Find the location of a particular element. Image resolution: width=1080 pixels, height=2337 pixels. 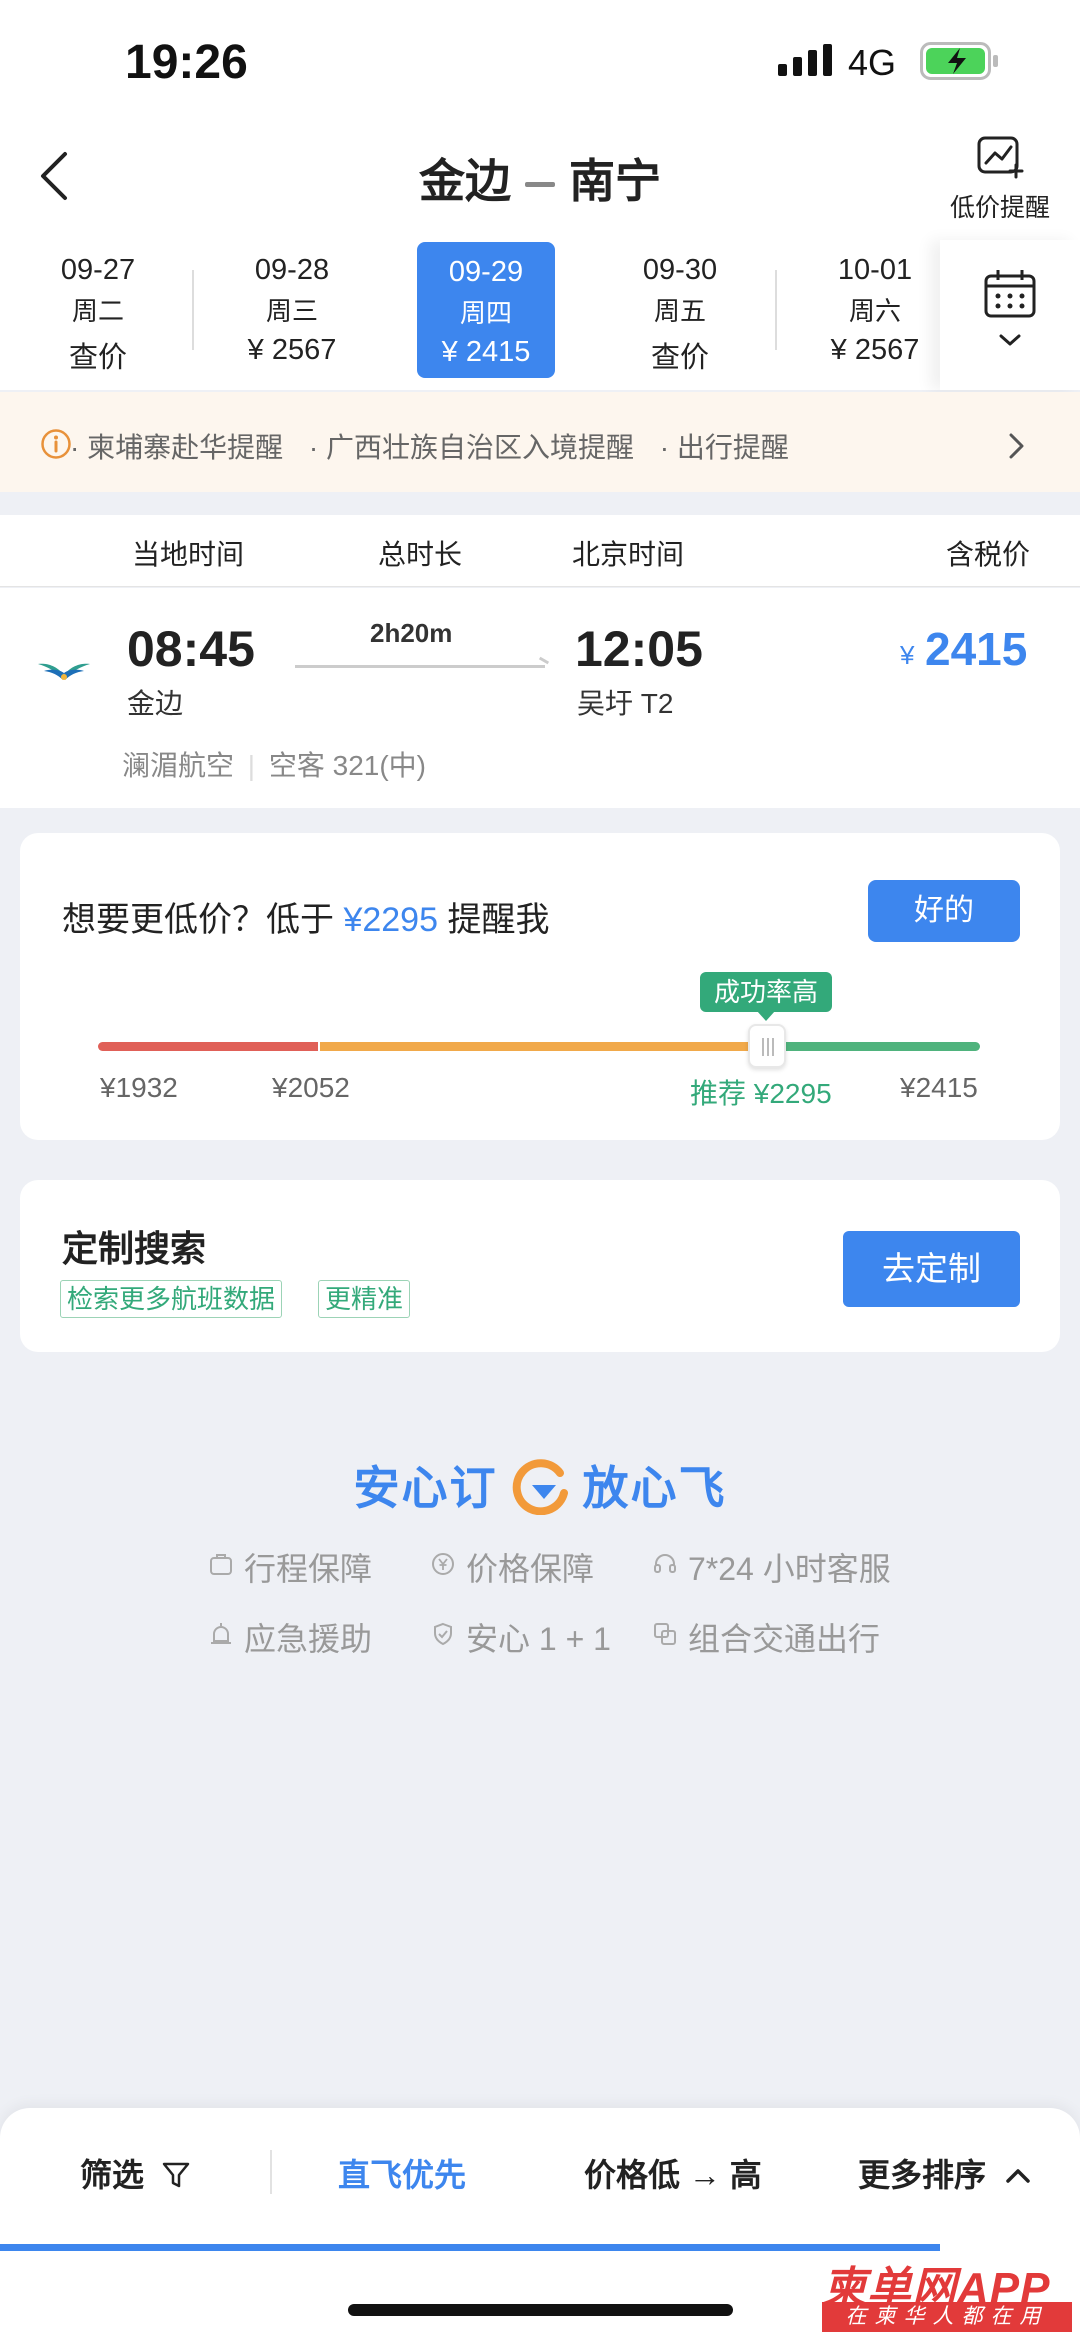

column-duration: 总时长 is located at coordinates (420, 554).